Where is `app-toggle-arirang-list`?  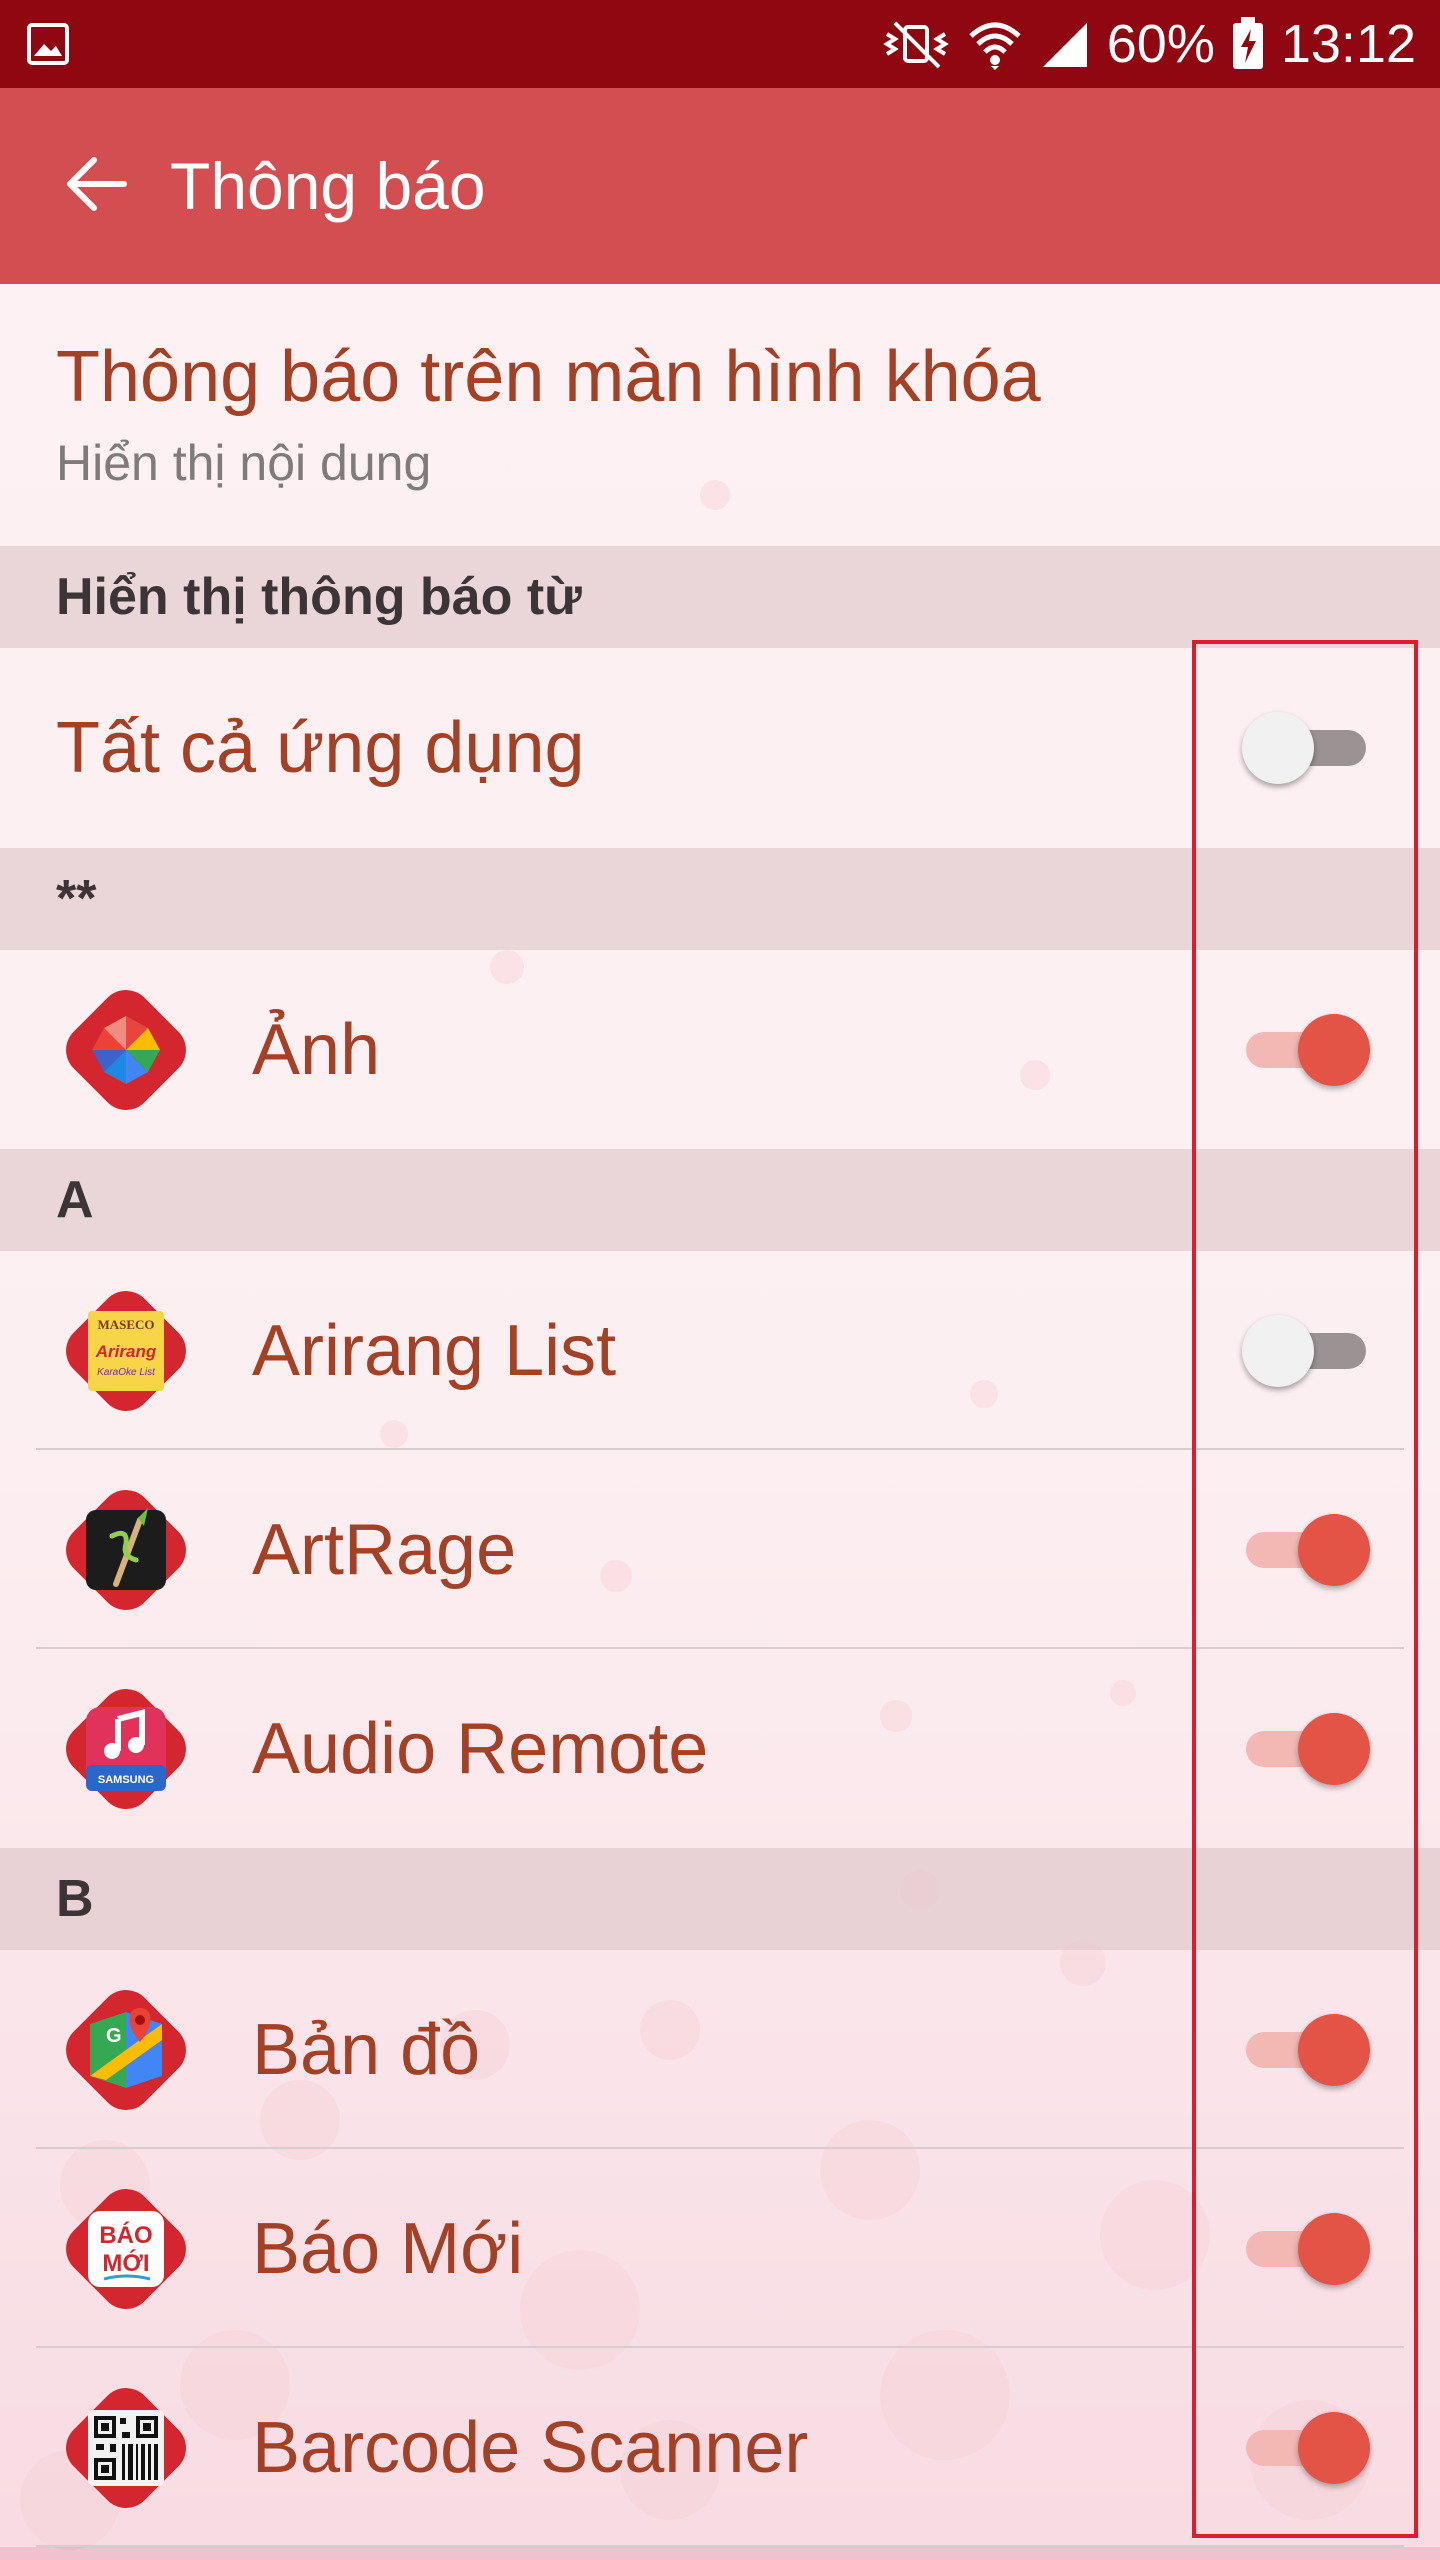
app-toggle-arirang-list is located at coordinates (1306, 1351).